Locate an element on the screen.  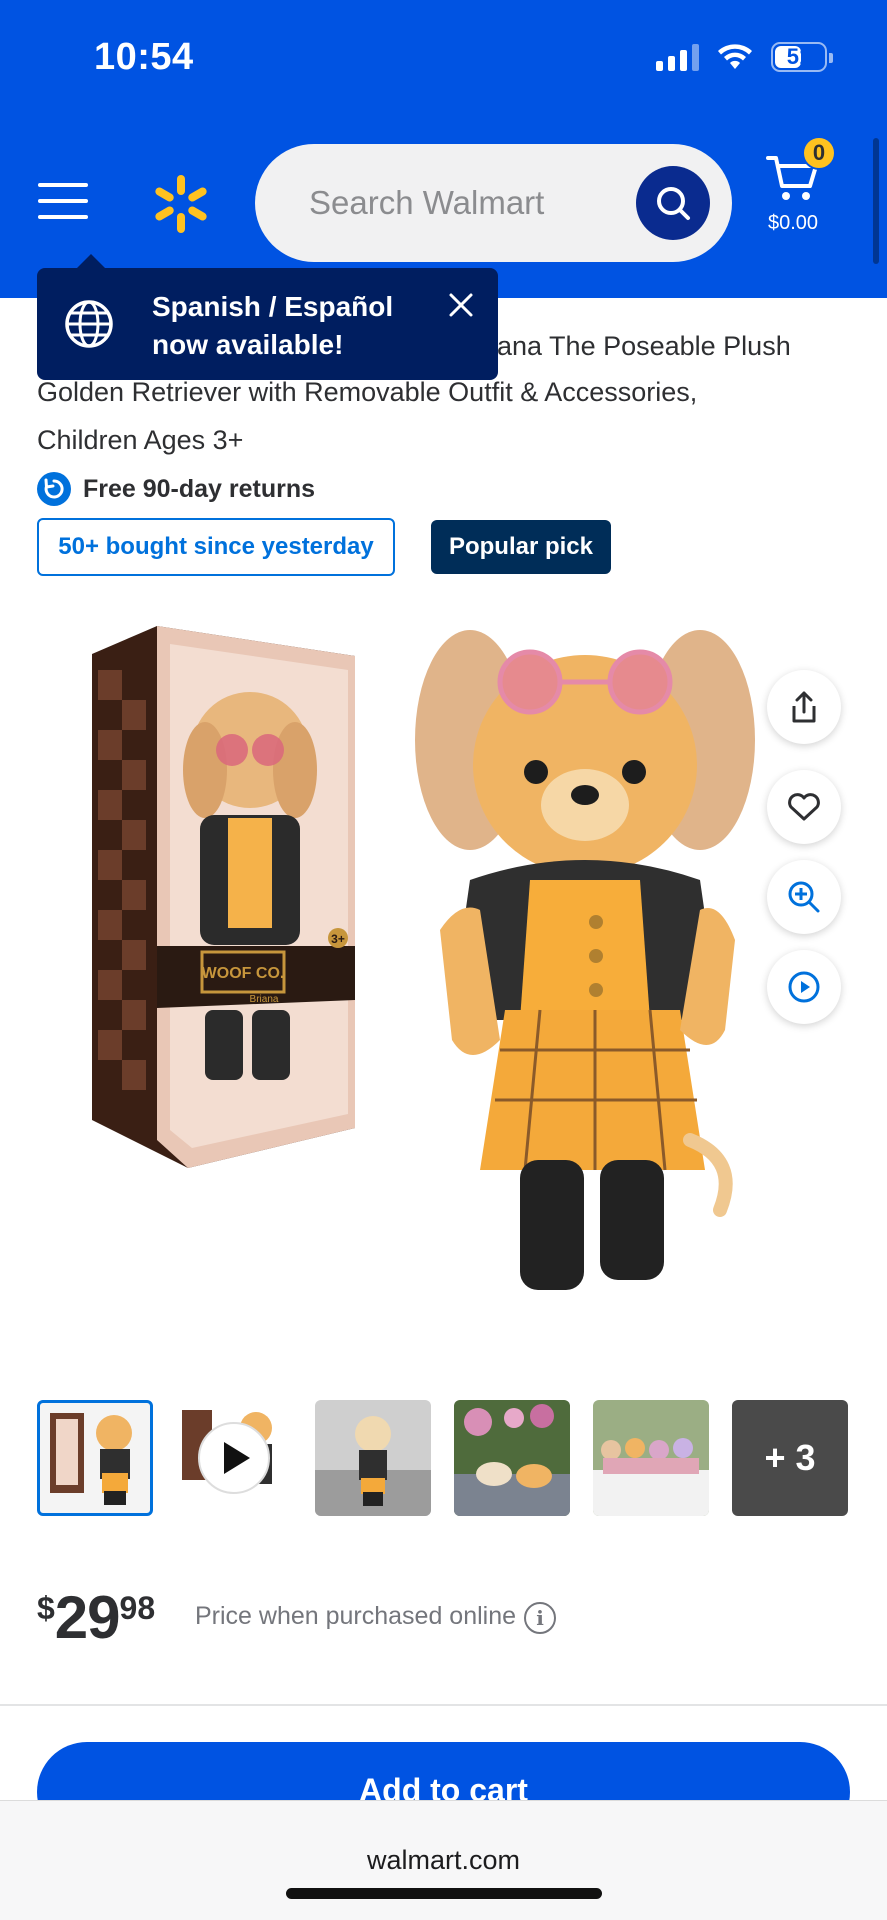
bought-since-badge: 50+ bought since yesterday is located at coordinates (216, 547).